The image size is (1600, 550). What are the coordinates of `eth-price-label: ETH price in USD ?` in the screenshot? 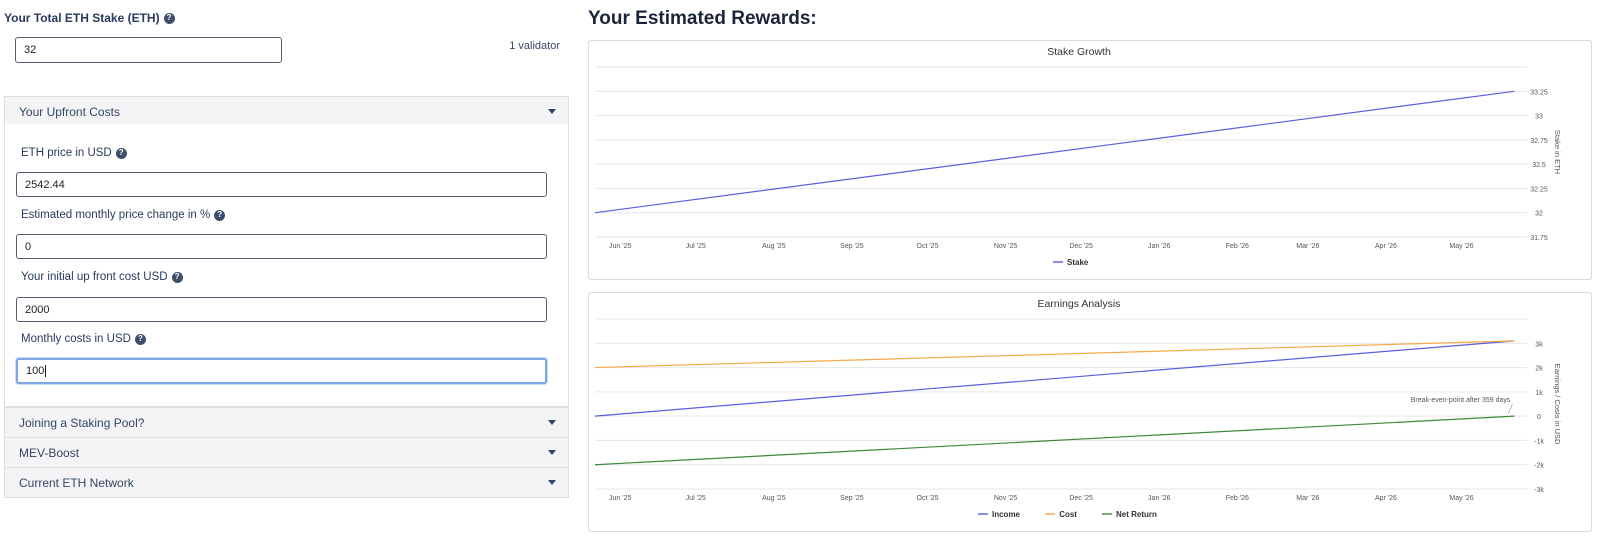 It's located at (74, 153).